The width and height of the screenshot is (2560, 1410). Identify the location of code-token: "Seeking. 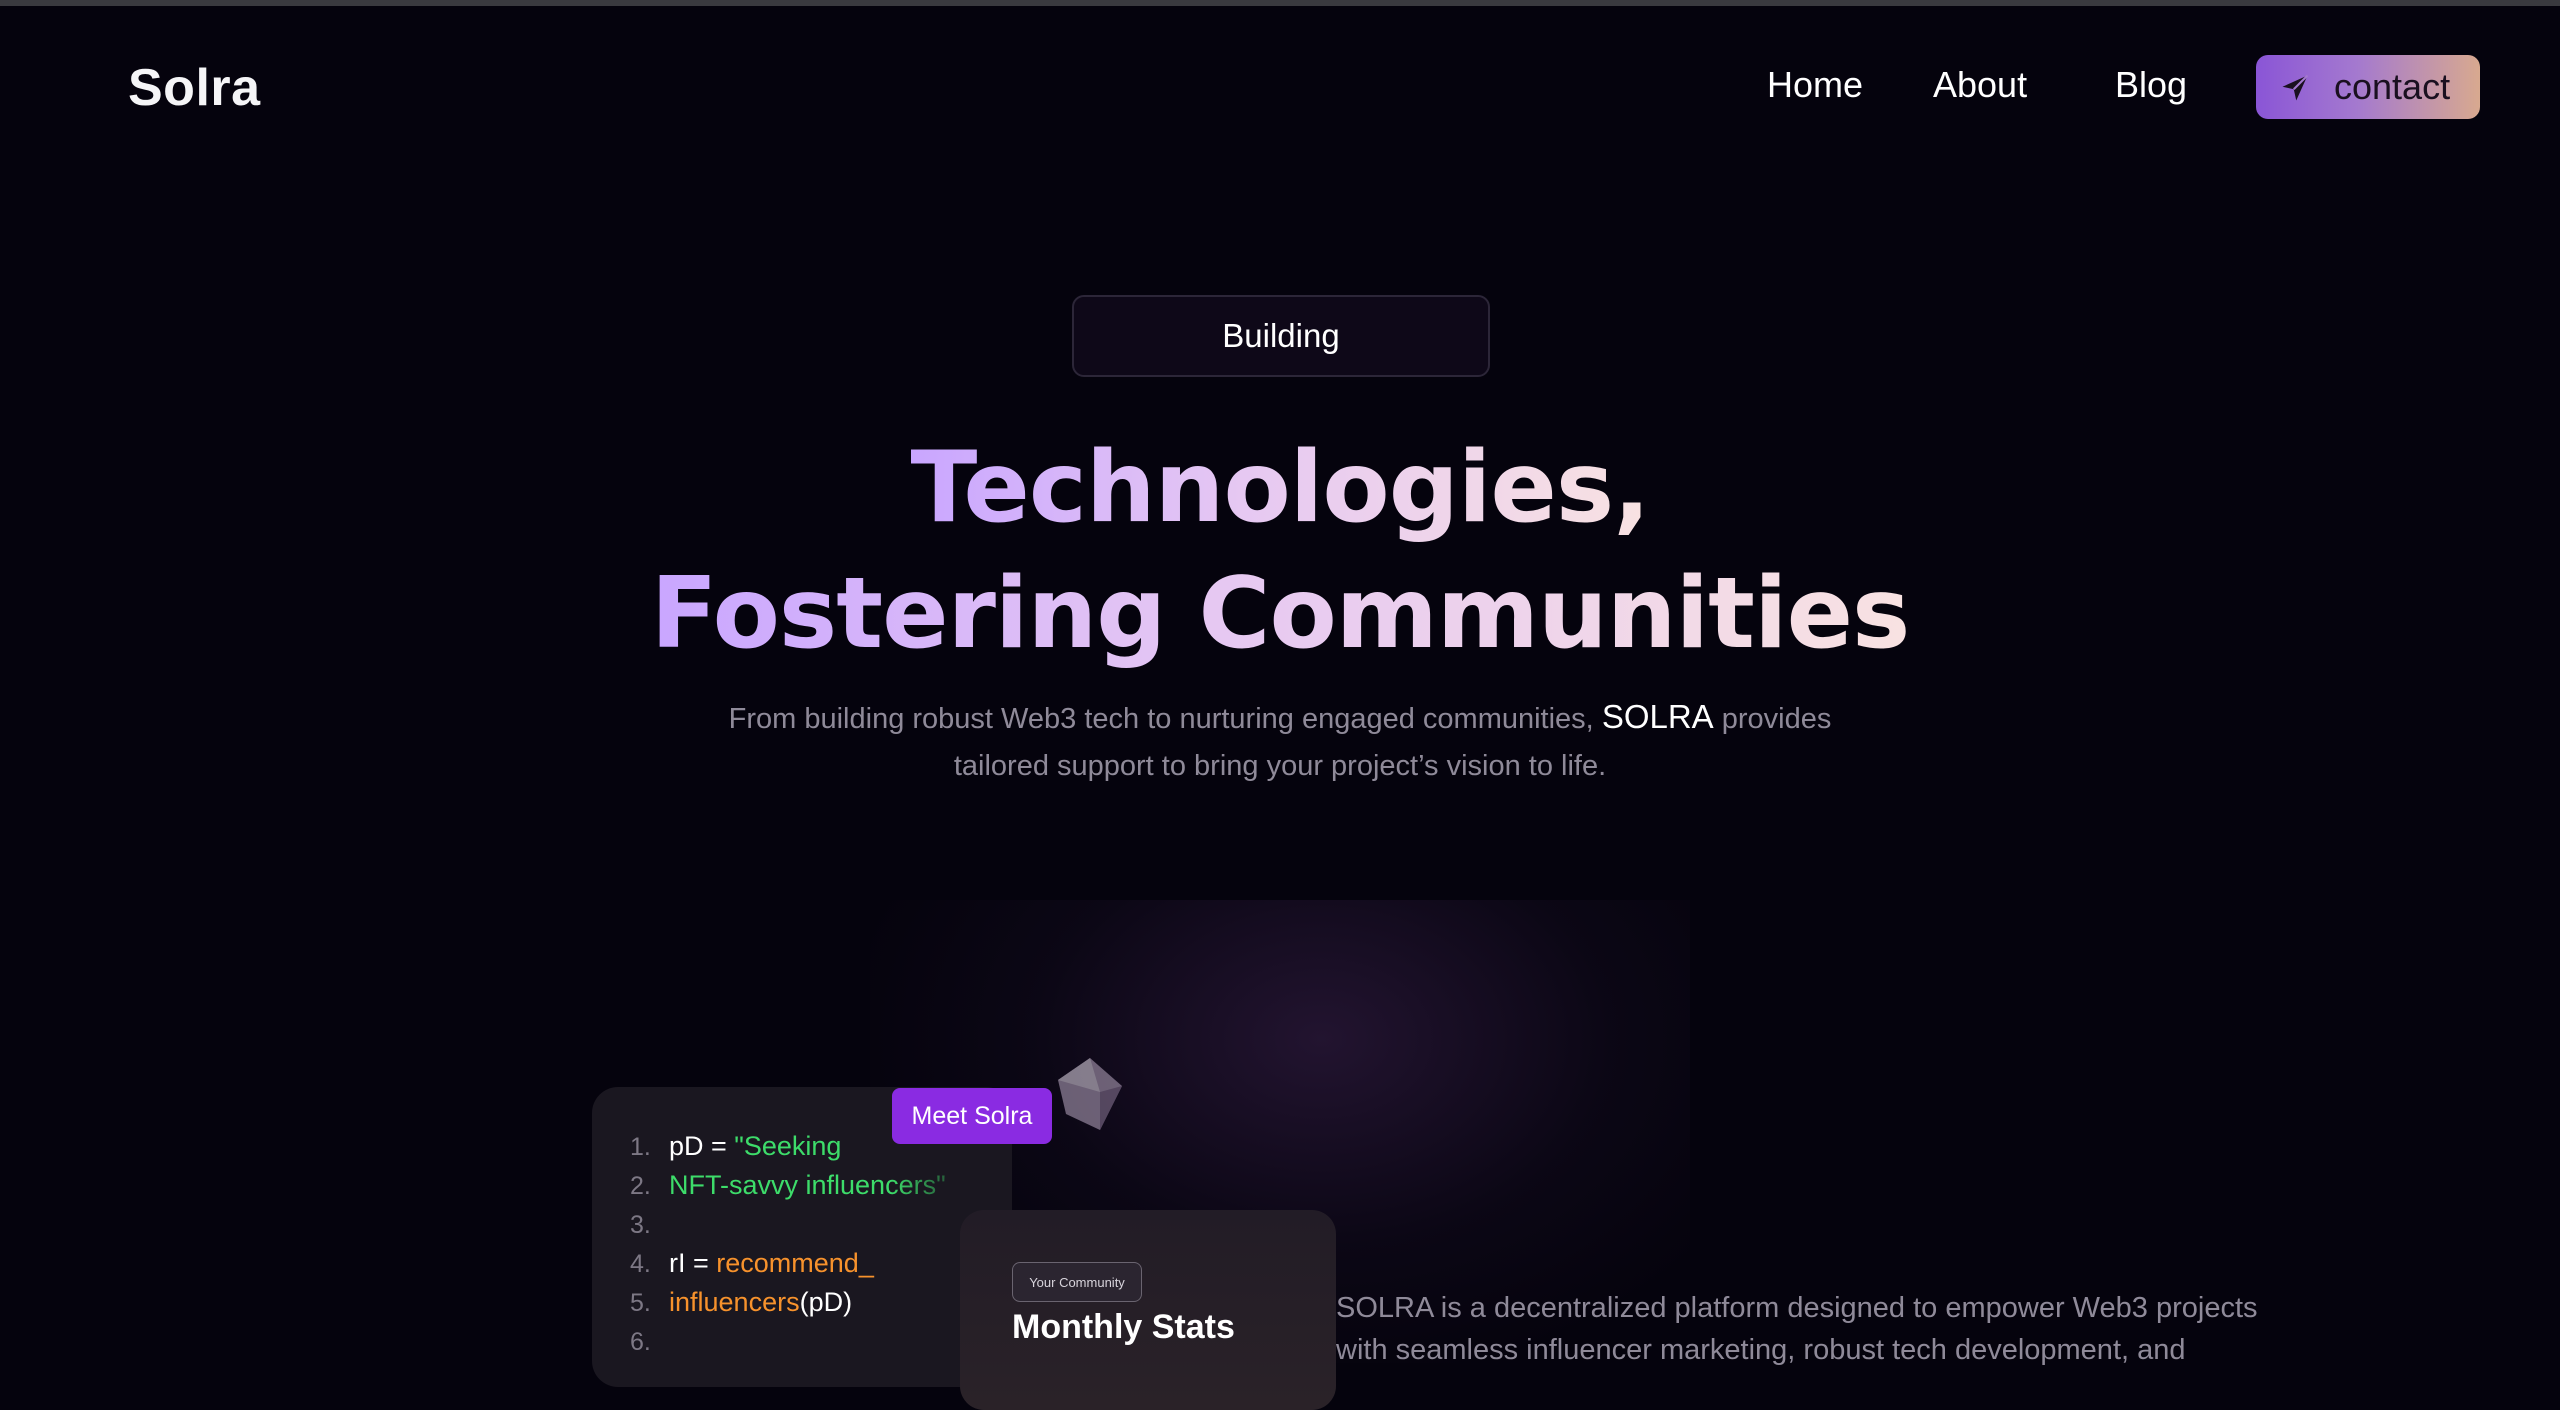
(788, 1146).